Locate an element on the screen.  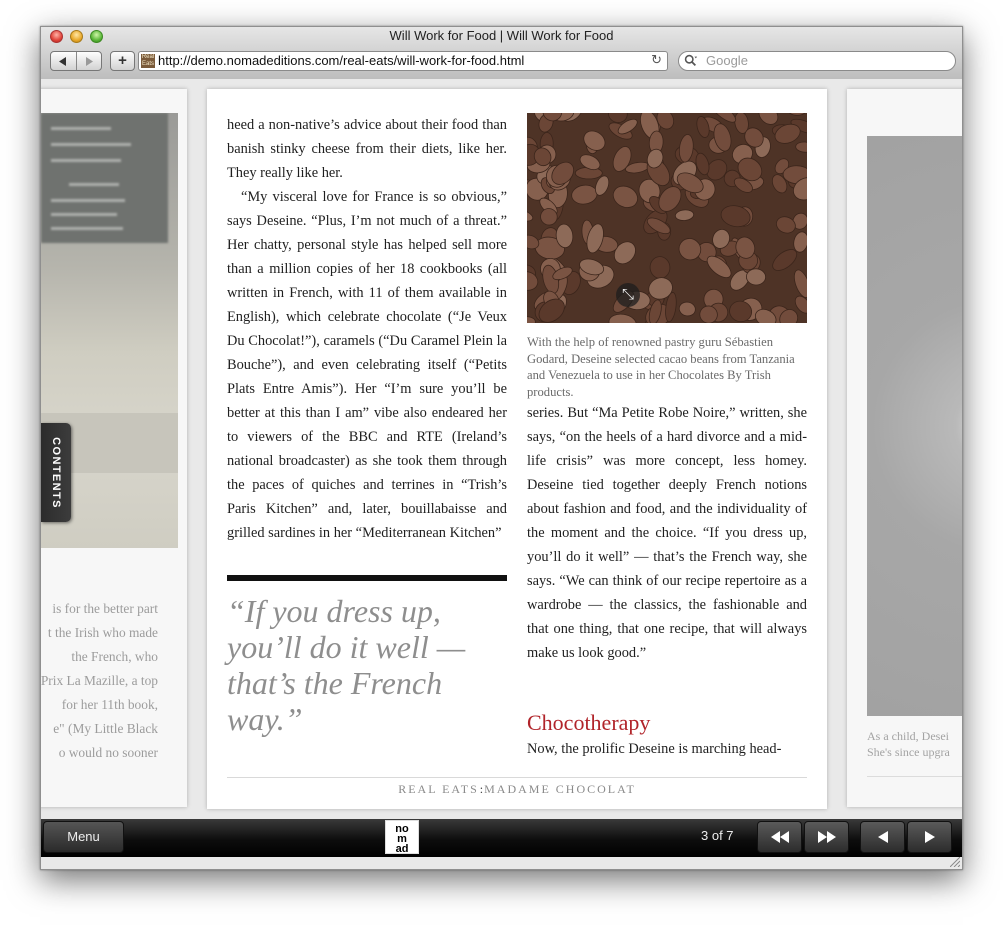
next-page-icon is located at coordinates (929, 837).